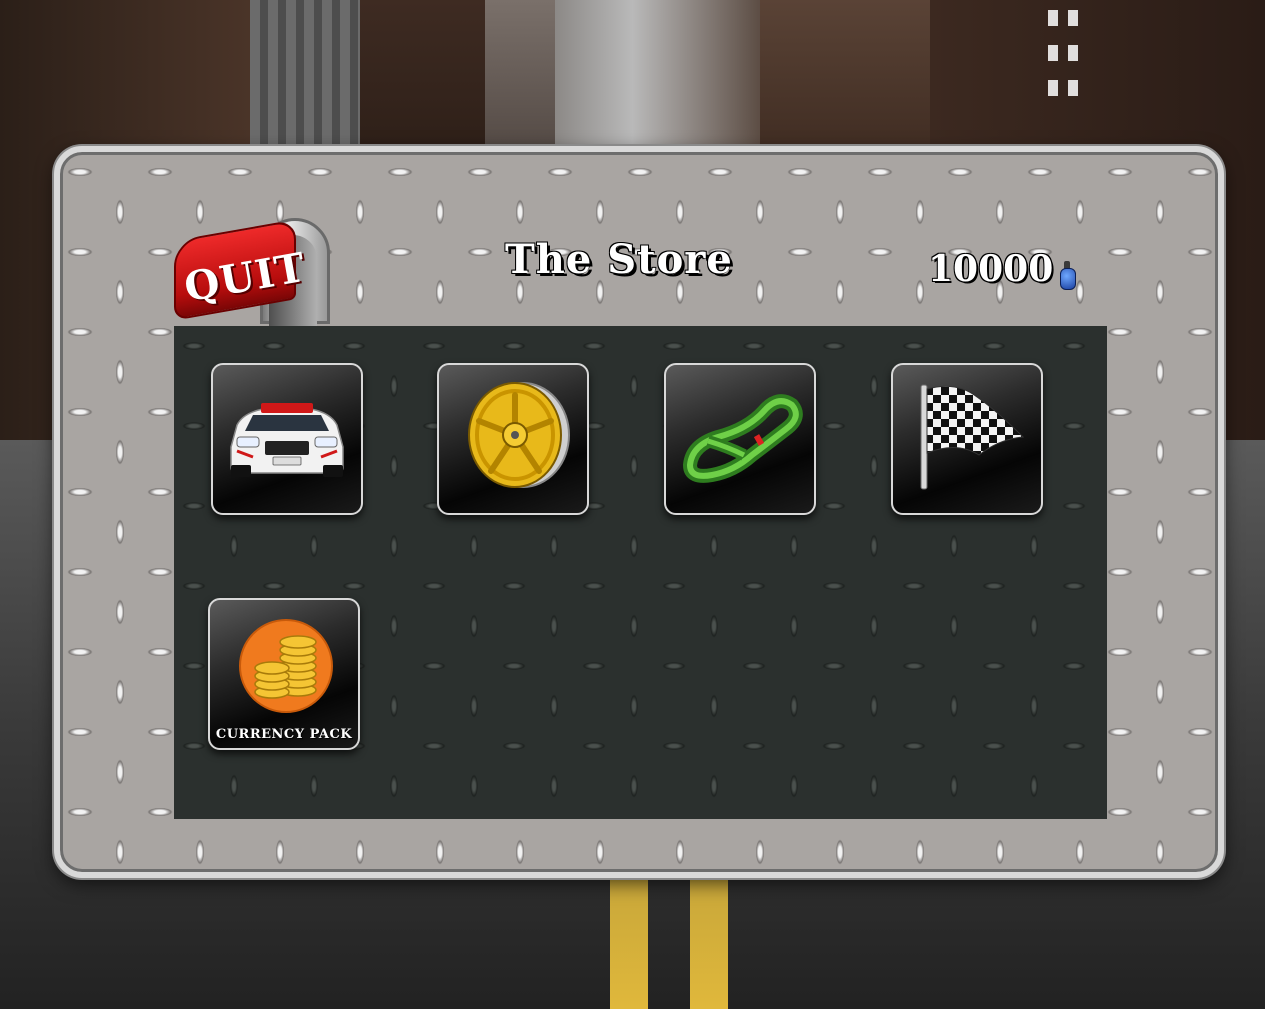 The image size is (1265, 1009). I want to click on page-title: The Store, so click(619, 259).